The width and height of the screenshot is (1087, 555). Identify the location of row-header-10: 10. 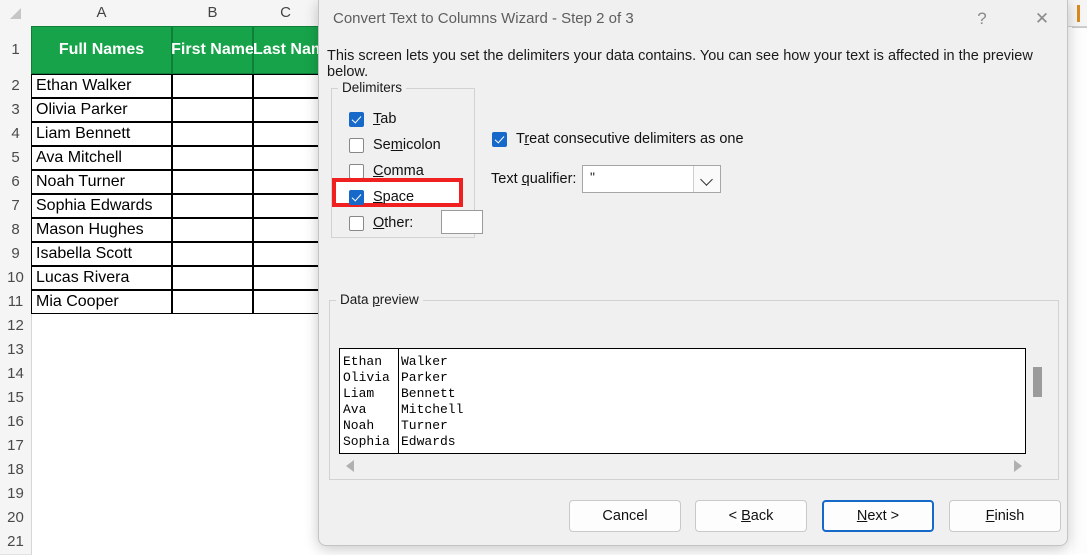
(16, 278).